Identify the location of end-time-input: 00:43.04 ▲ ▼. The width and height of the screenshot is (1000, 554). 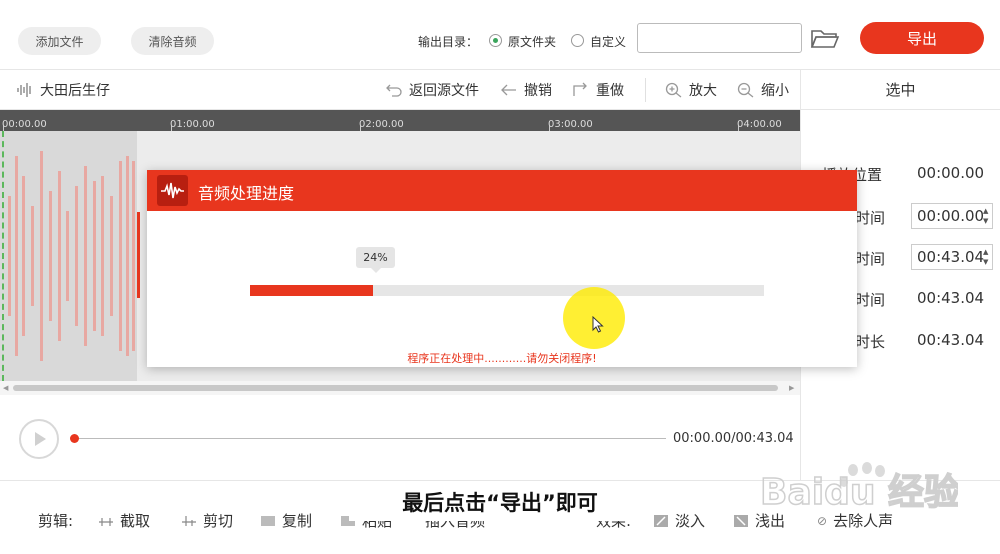
(952, 257).